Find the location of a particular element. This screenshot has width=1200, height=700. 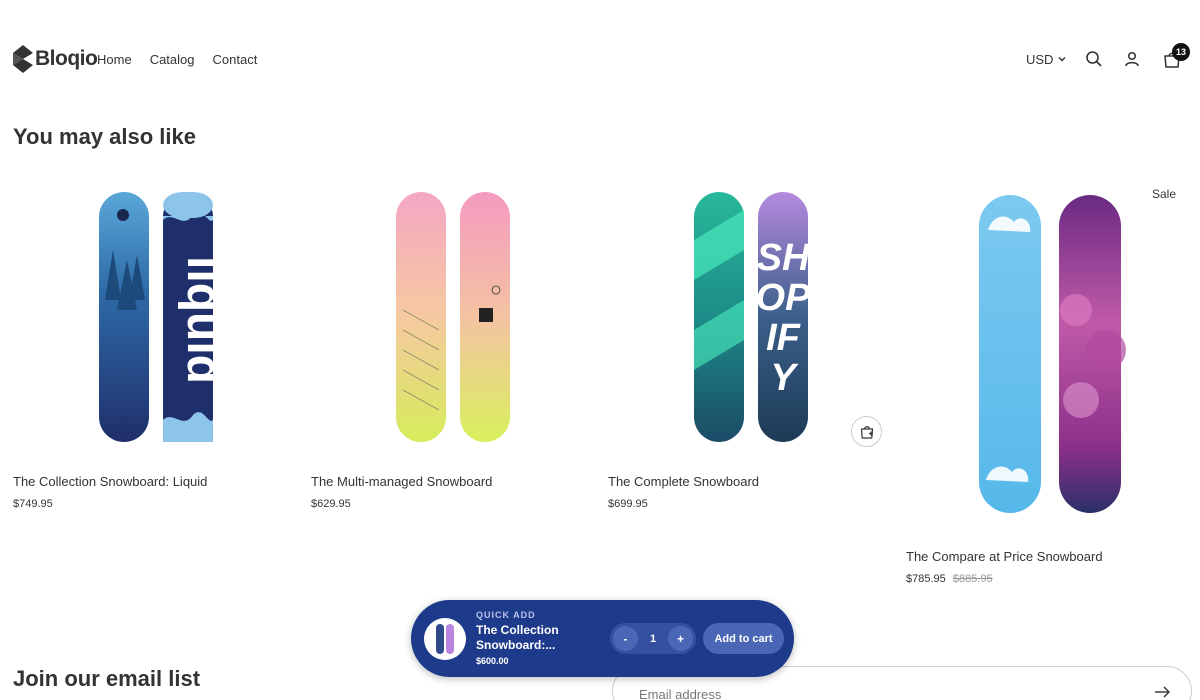

quantity-stepper: - 1 + is located at coordinates (653, 638).